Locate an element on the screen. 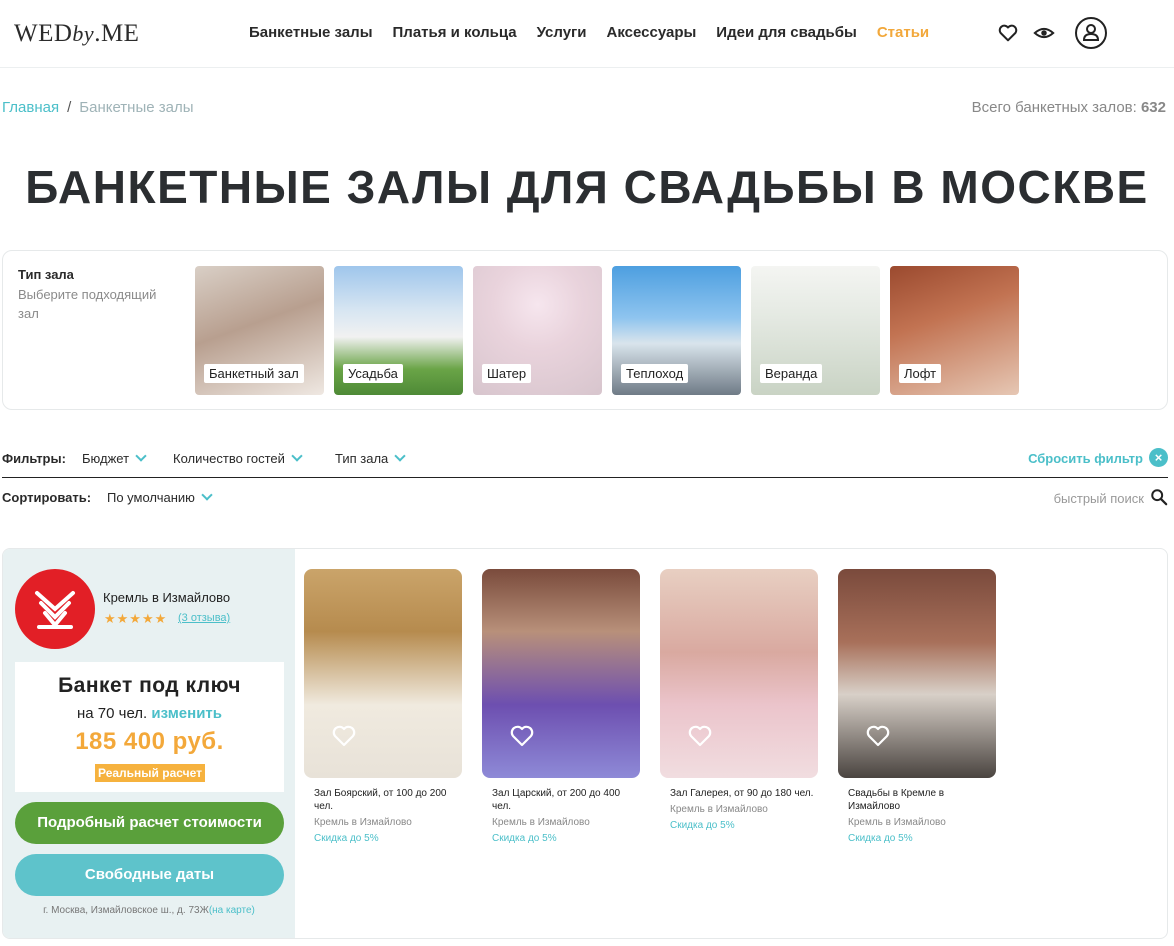 Image resolution: width=1174 pixels, height=946 pixels. user-icon is located at coordinates (1091, 32).